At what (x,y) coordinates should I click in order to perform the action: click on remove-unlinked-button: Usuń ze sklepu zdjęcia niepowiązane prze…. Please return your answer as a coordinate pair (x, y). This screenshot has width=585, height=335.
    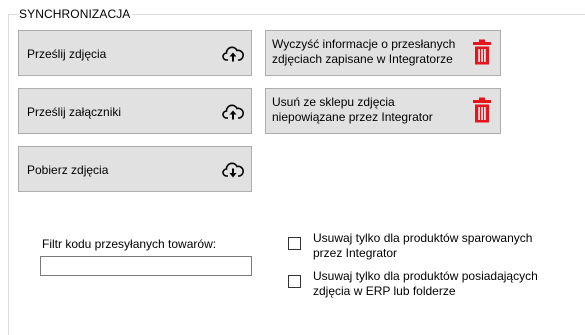
    Looking at the image, I should click on (383, 111).